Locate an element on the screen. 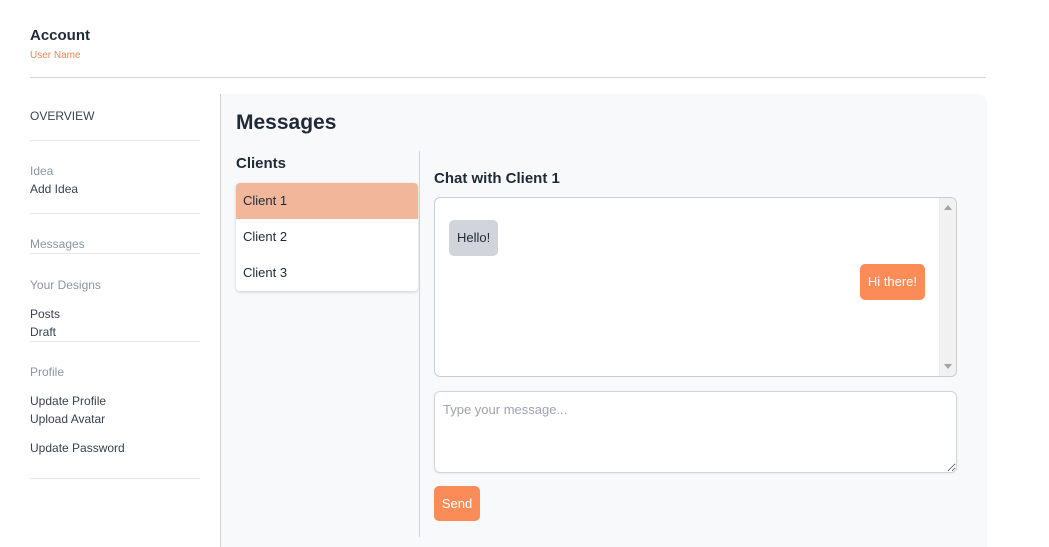 The height and width of the screenshot is (547, 1049). chat-title: Chat with Client 1 is located at coordinates (497, 178).